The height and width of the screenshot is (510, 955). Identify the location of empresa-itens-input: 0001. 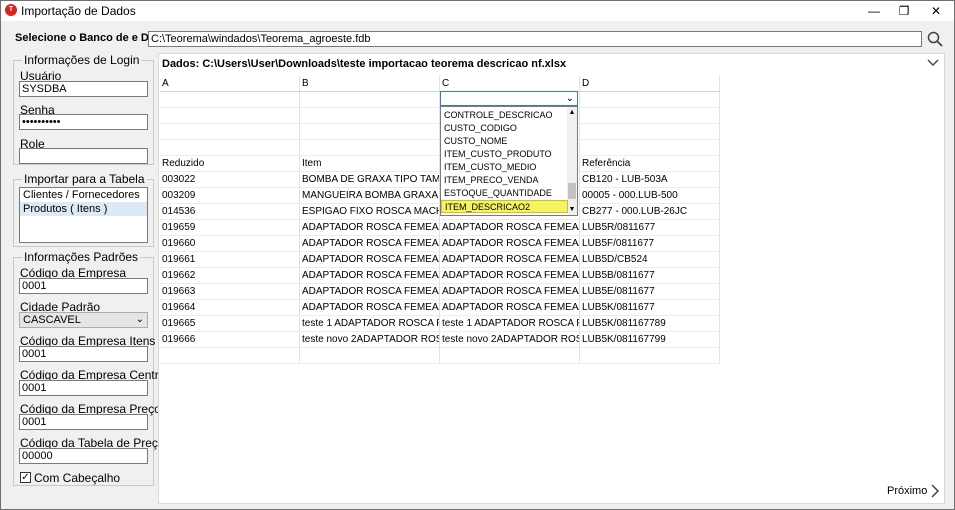
(83, 354).